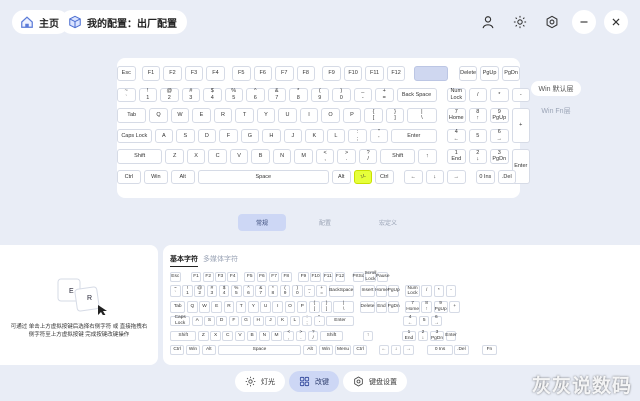  What do you see at coordinates (410, 320) in the screenshot?
I see `palette-key: 4 ←` at bounding box center [410, 320].